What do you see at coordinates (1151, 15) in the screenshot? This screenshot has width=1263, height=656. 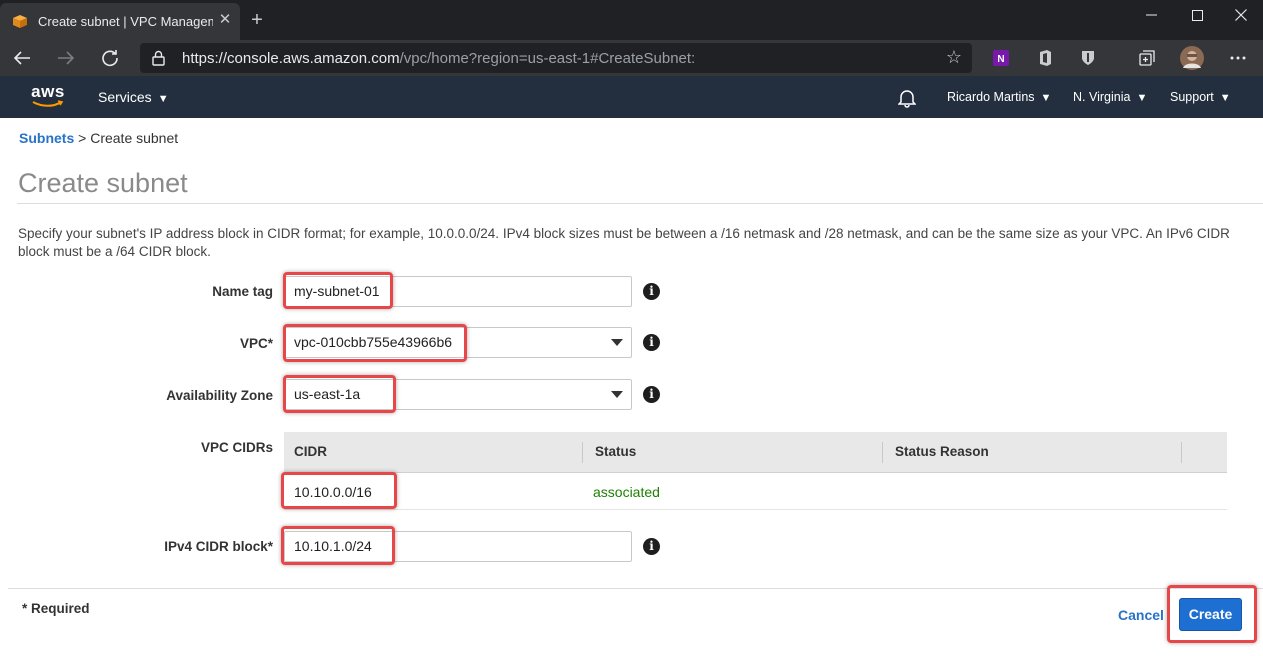 I see `minimize-icon` at bounding box center [1151, 15].